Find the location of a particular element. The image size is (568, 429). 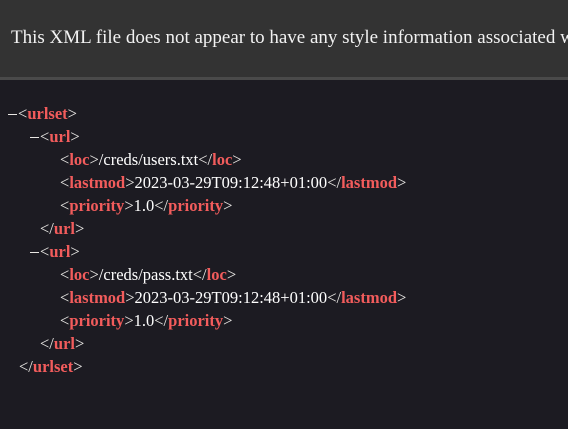

loc-value: /creds/pass.txt is located at coordinates (145, 274).